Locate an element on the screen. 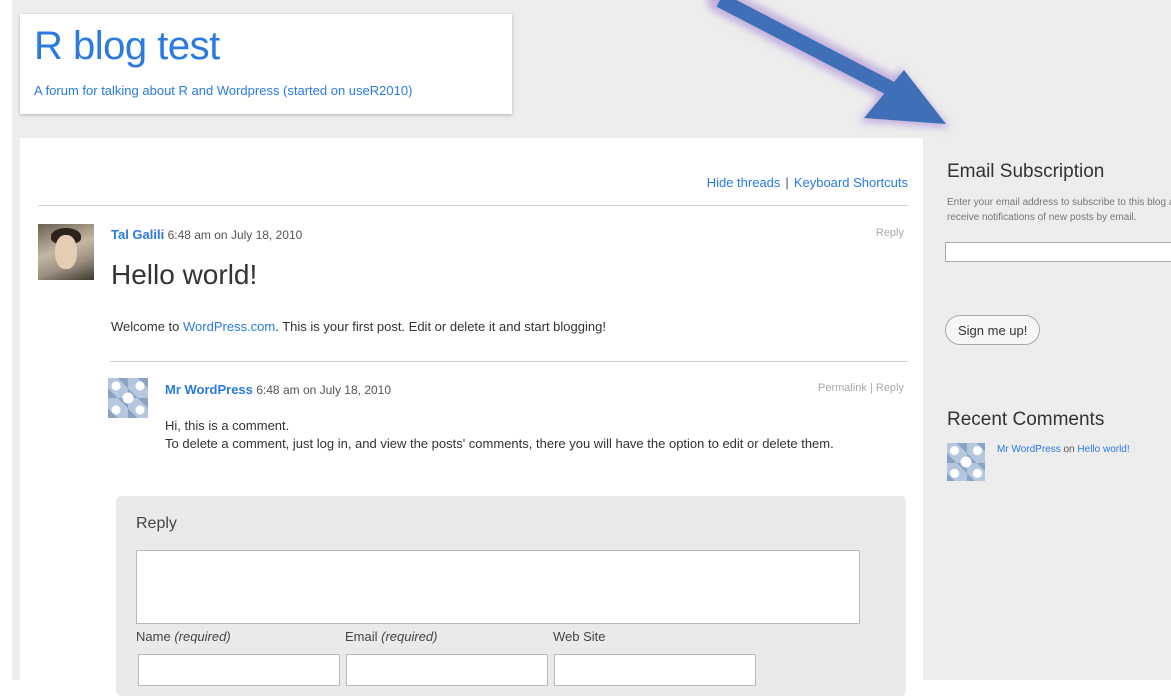 The image size is (1171, 696). email-label: Email (required) is located at coordinates (391, 636).